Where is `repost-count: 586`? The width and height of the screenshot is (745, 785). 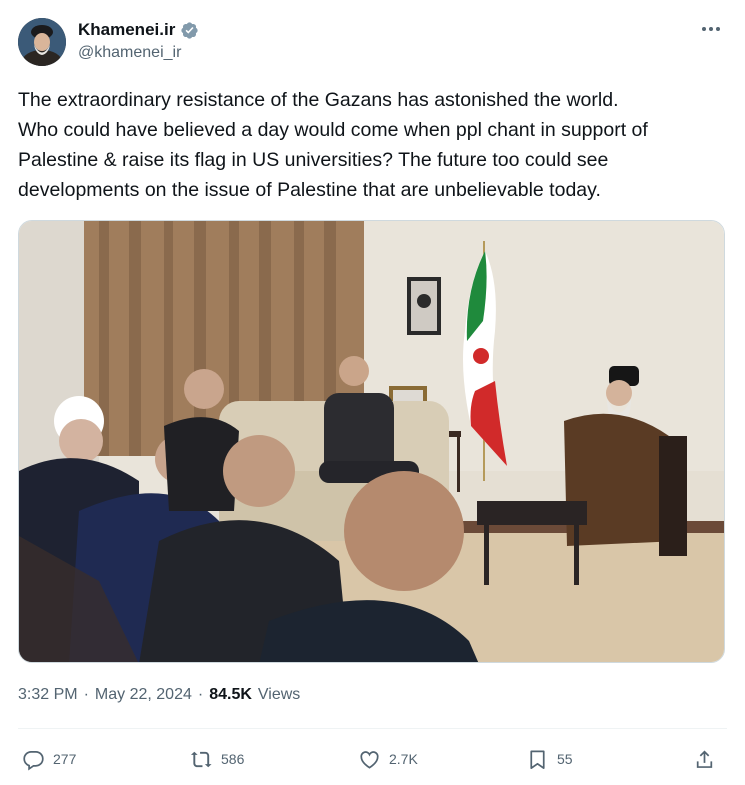 repost-count: 586 is located at coordinates (233, 759).